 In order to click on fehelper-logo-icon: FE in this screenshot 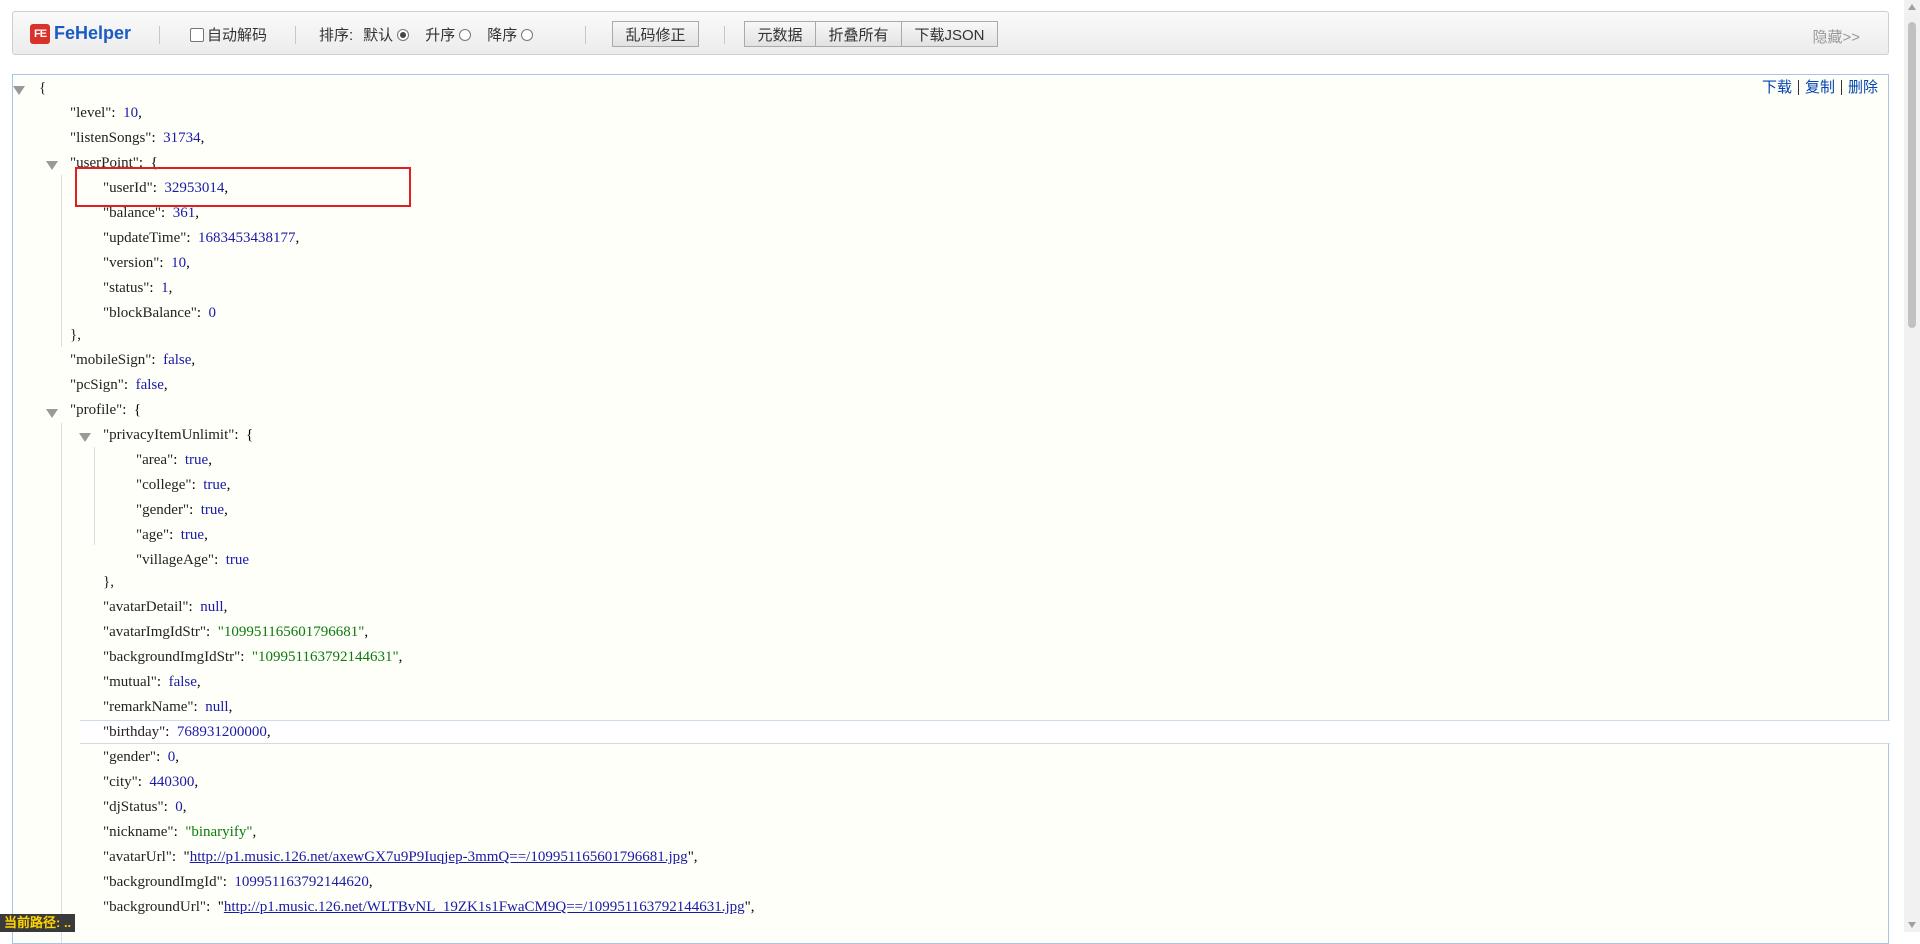, I will do `click(40, 33)`.